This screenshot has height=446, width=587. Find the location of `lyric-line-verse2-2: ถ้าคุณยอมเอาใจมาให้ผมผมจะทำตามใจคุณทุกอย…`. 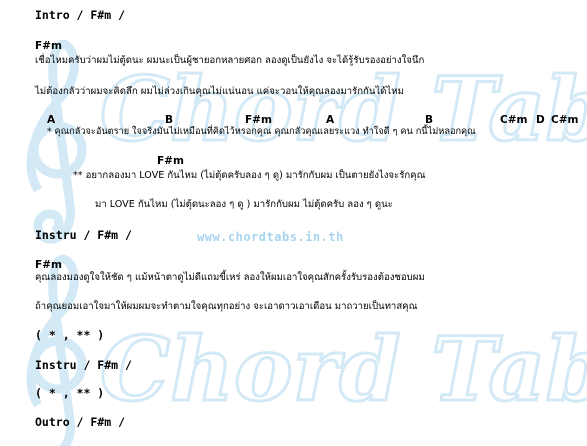

lyric-line-verse2-2: ถ้าคุณยอมเอาใจมาให้ผมผมจะทำตามใจคุณทุกอย… is located at coordinates (226, 306).